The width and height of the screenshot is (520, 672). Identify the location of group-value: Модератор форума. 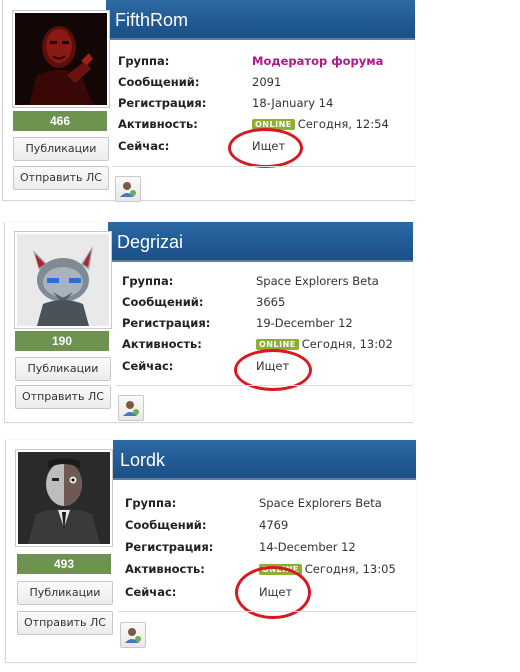
(317, 61).